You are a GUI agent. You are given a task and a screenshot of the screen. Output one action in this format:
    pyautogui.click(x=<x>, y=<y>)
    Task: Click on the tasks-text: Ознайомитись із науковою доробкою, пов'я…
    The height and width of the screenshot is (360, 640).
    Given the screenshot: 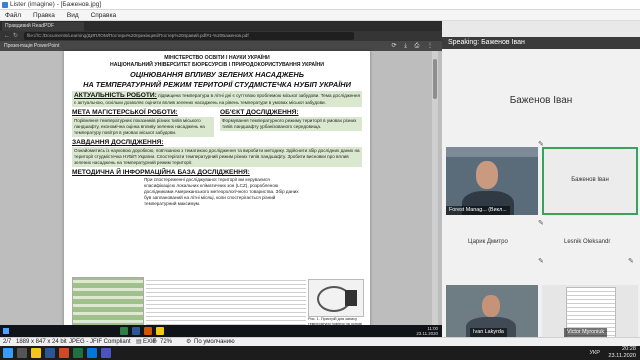 What is the action you would take?
    pyautogui.click(x=217, y=157)
    